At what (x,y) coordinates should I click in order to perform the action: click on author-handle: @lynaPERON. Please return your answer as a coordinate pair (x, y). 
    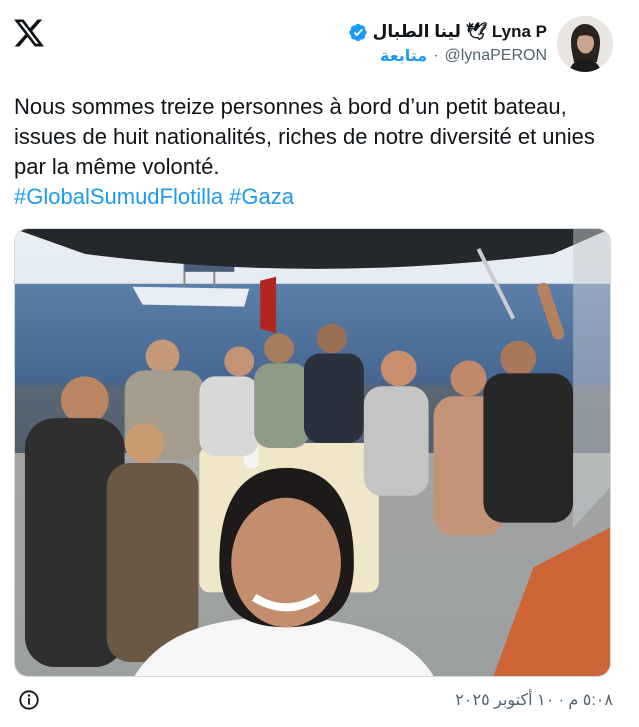
    Looking at the image, I should click on (496, 56).